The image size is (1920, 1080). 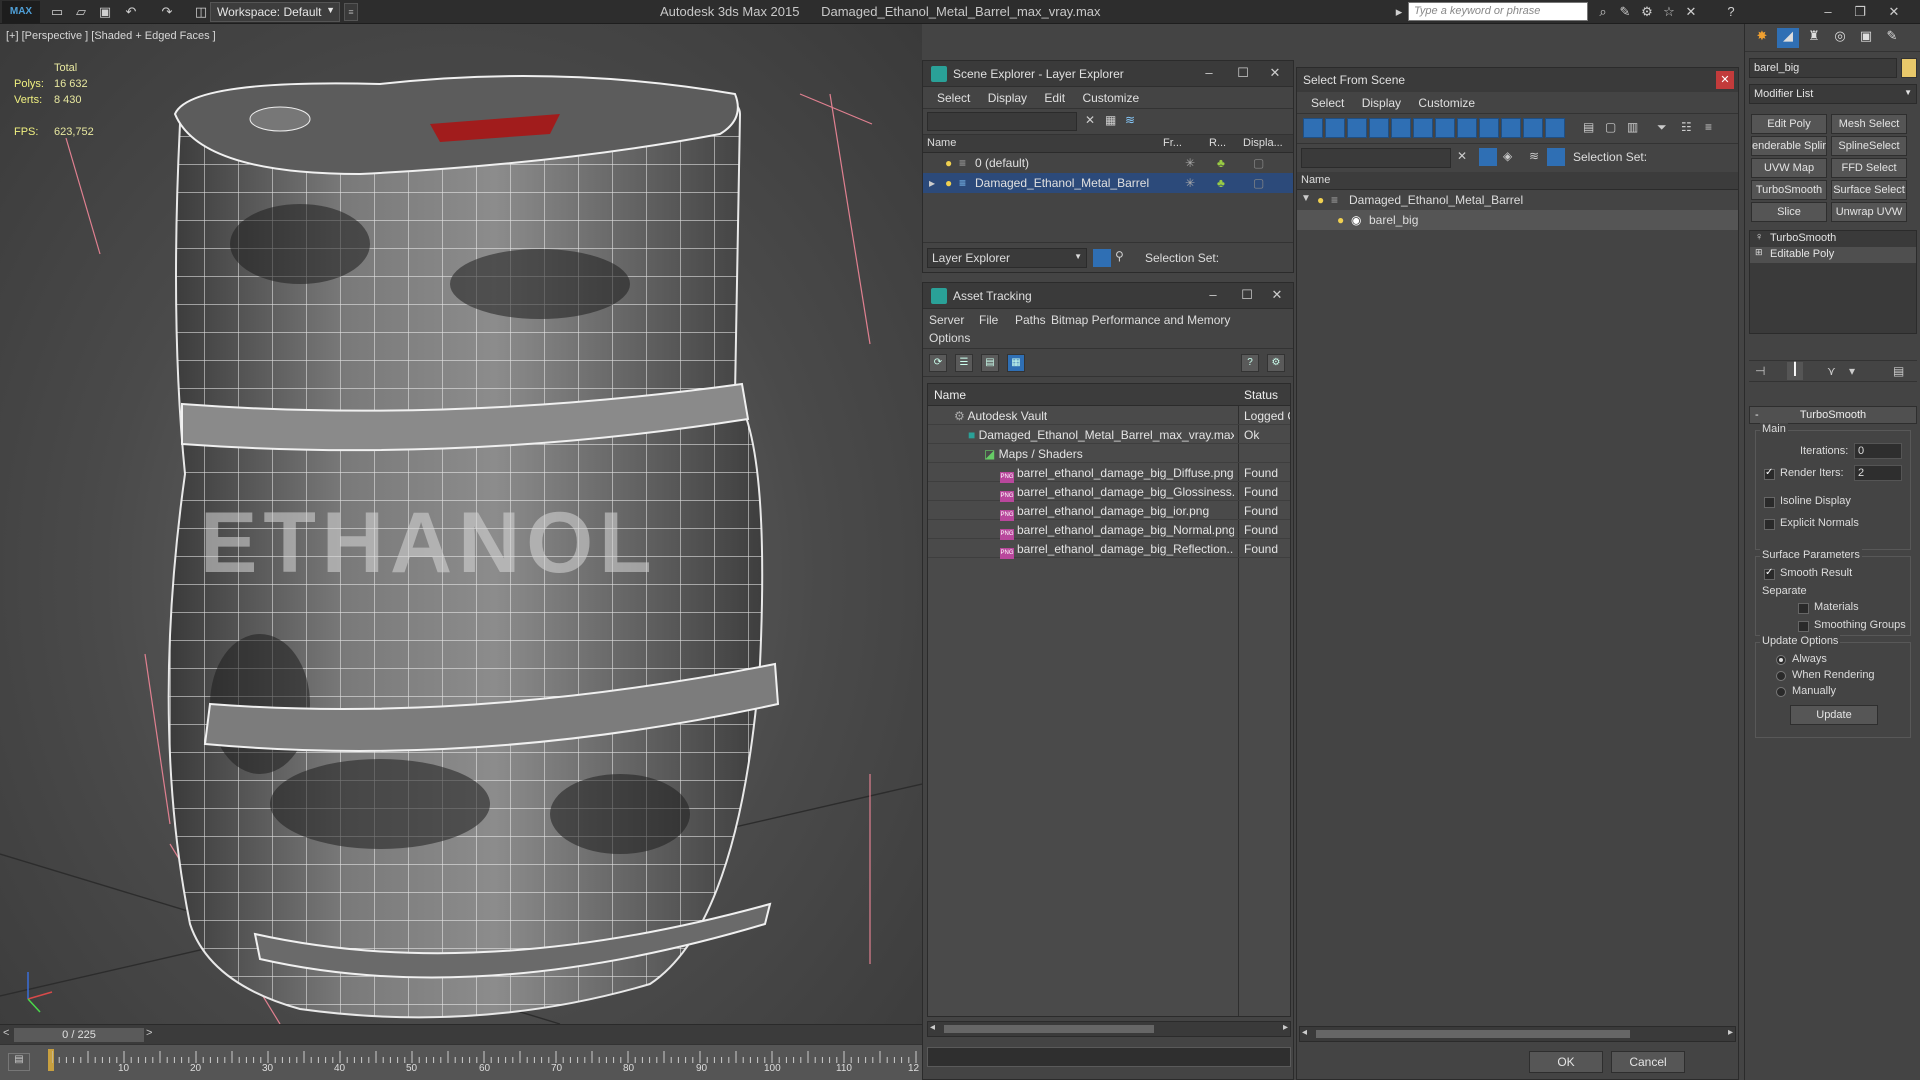 What do you see at coordinates (1108, 183) in the screenshot?
I see `layer-row: ▸ ● ≡ Damaged_Ethanol_Metal_Barrel ✳ ♣ ▢` at bounding box center [1108, 183].